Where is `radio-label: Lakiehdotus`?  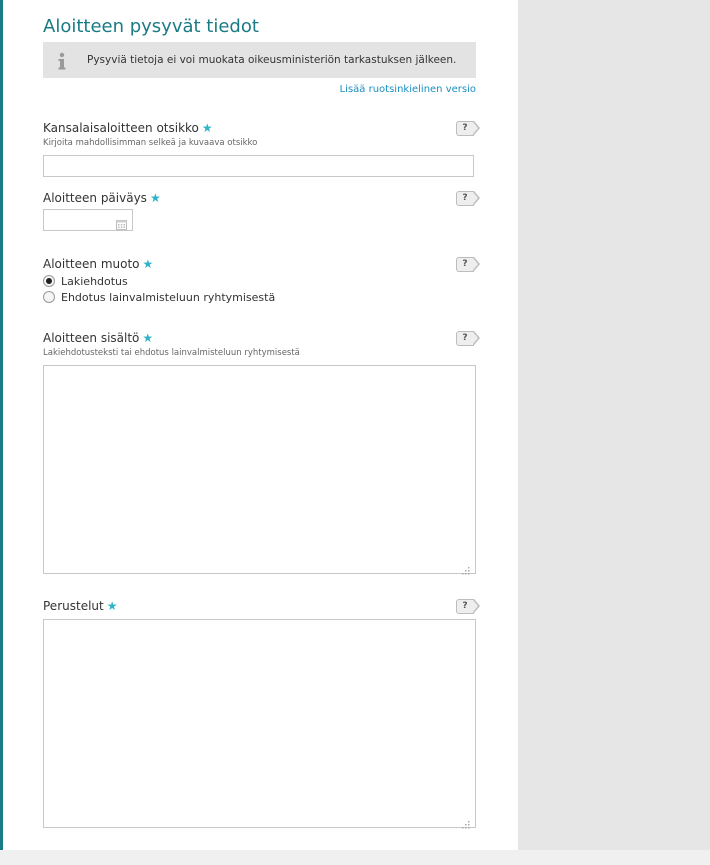 radio-label: Lakiehdotus is located at coordinates (94, 281).